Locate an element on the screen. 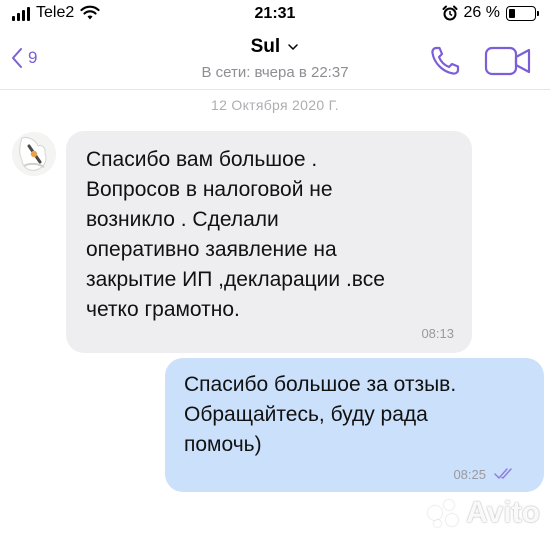 The width and height of the screenshot is (550, 540). video-camera-icon is located at coordinates (508, 61).